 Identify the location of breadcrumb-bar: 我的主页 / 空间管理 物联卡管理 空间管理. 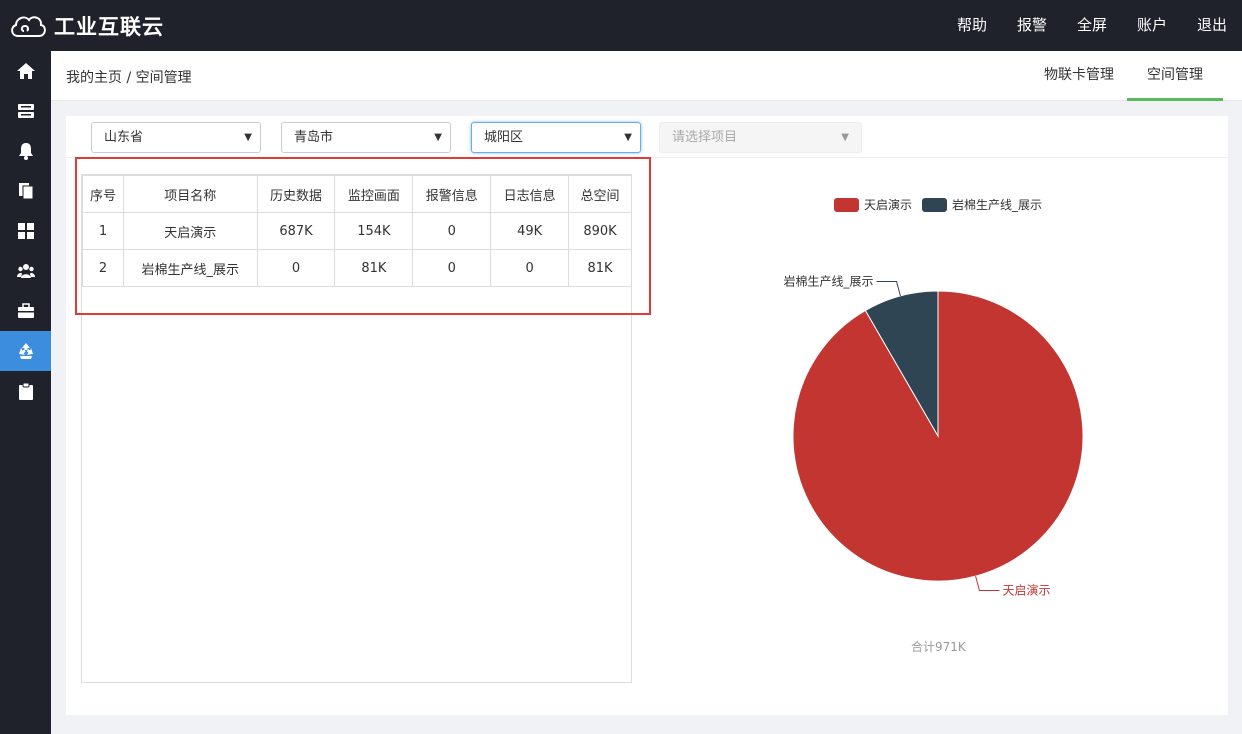
(646, 76).